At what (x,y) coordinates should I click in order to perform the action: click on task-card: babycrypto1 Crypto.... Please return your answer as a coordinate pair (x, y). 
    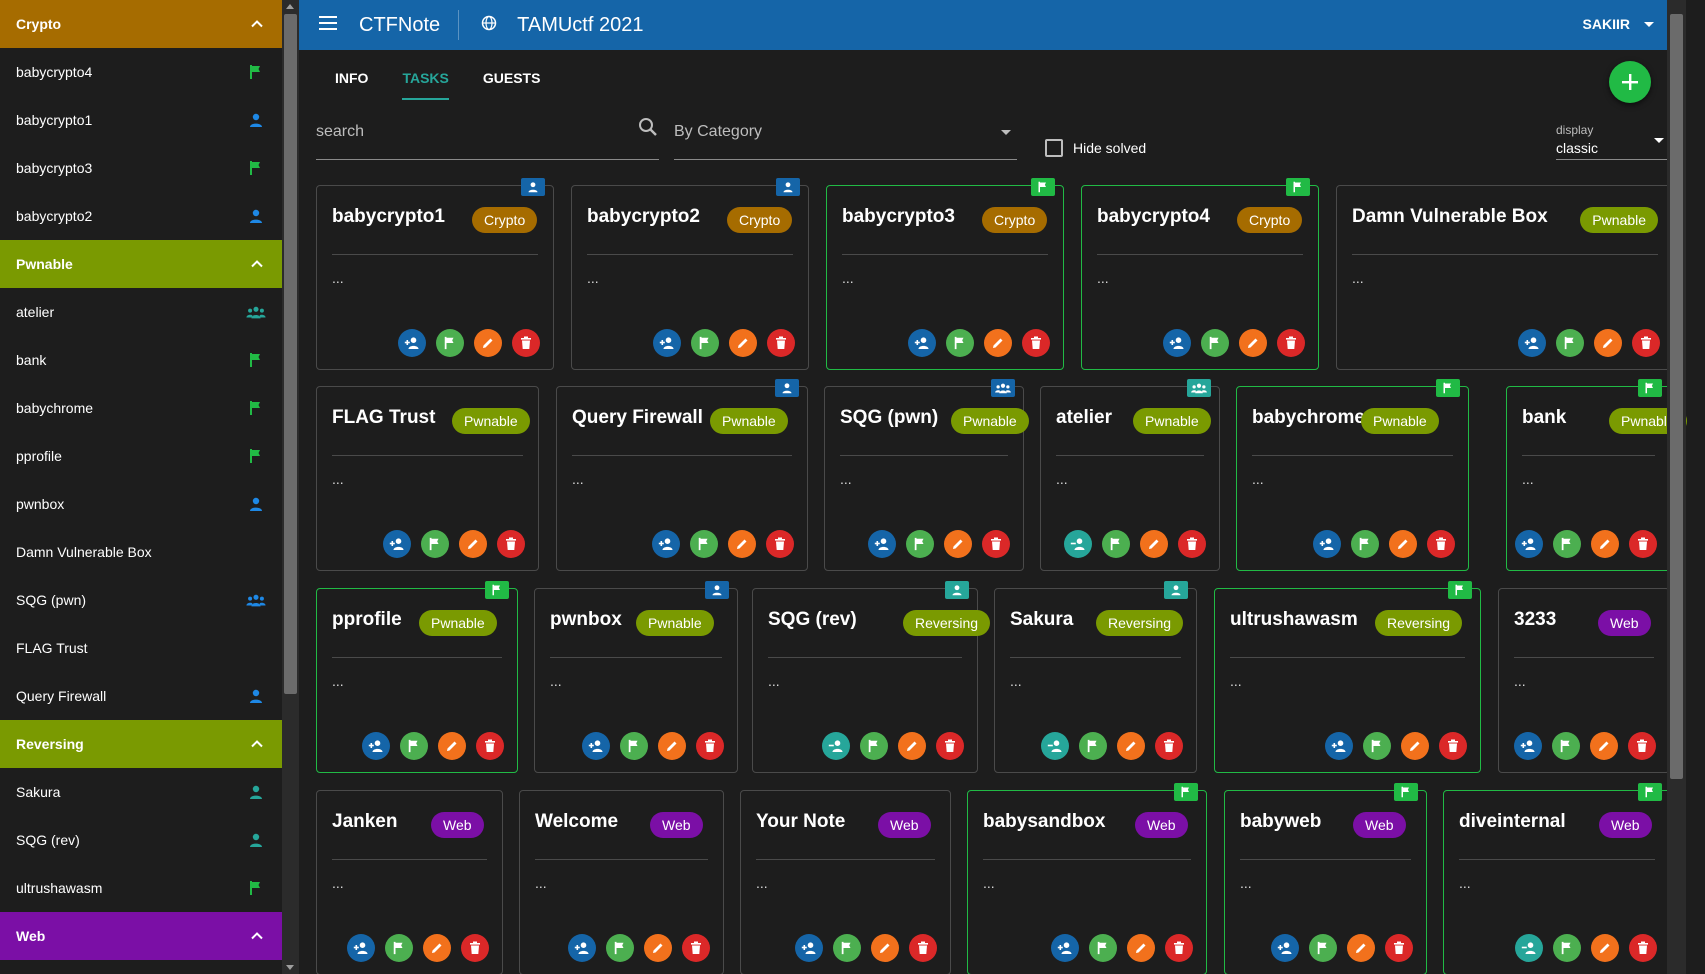
    Looking at the image, I should click on (435, 274).